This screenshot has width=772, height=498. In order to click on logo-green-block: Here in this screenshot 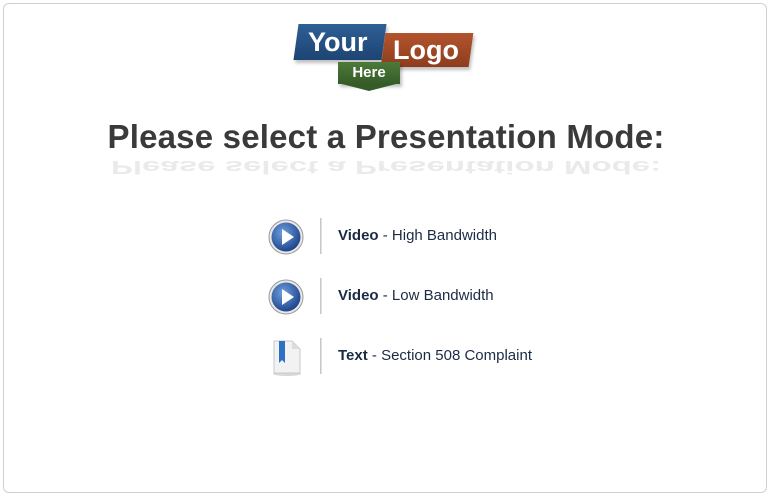, I will do `click(369, 73)`.